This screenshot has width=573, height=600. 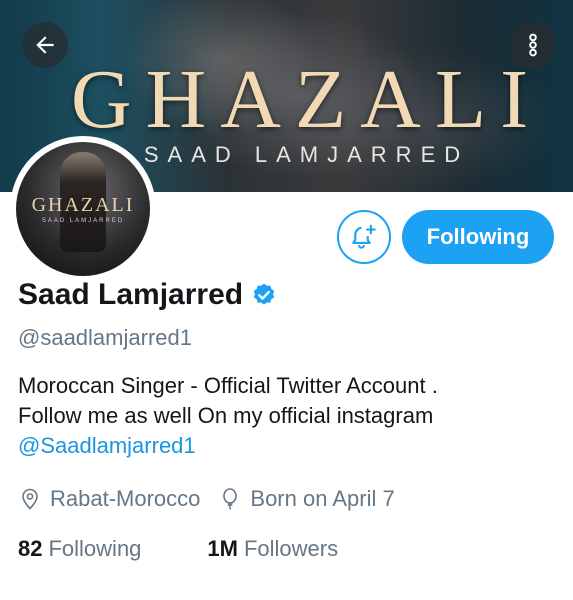 What do you see at coordinates (322, 498) in the screenshot?
I see `birthday-text: Born on April 7` at bounding box center [322, 498].